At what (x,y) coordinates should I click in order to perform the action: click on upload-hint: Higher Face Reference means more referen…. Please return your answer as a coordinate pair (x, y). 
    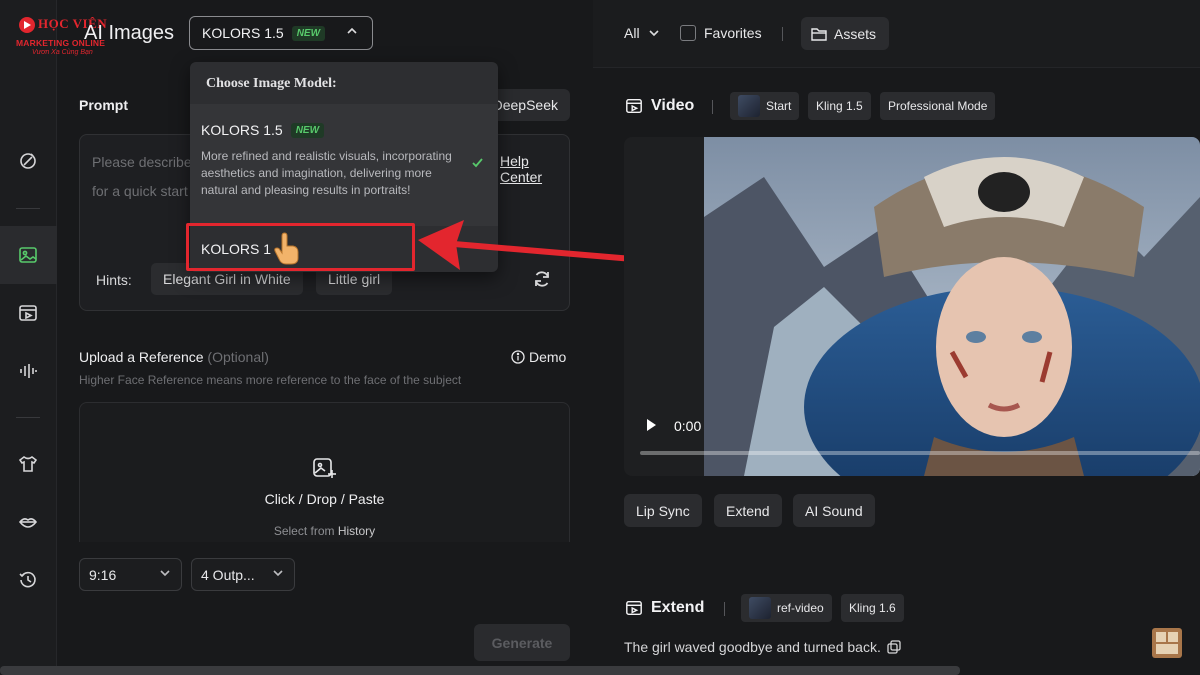
    Looking at the image, I should click on (270, 380).